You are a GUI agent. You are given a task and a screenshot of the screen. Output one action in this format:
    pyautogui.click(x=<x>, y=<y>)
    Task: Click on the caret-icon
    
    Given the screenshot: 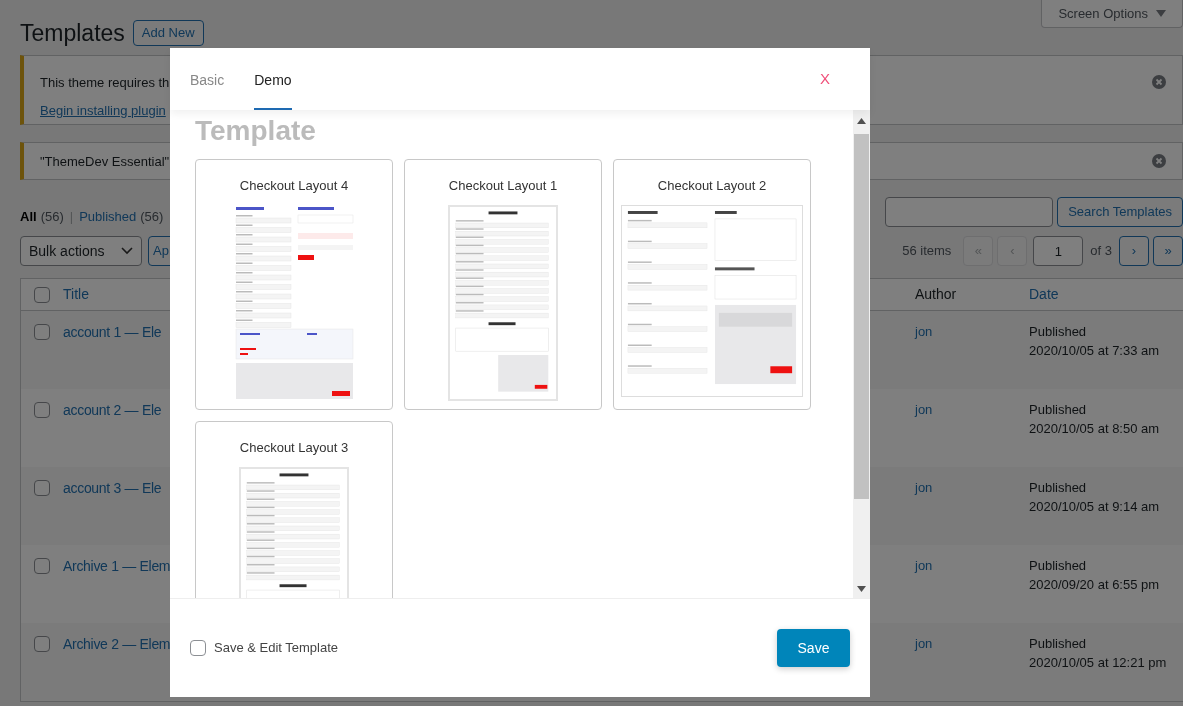 What is the action you would take?
    pyautogui.click(x=1161, y=13)
    